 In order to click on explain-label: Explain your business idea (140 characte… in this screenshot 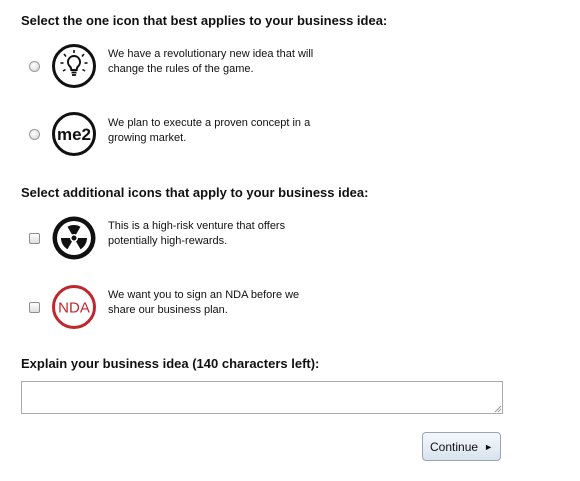, I will do `click(170, 363)`.